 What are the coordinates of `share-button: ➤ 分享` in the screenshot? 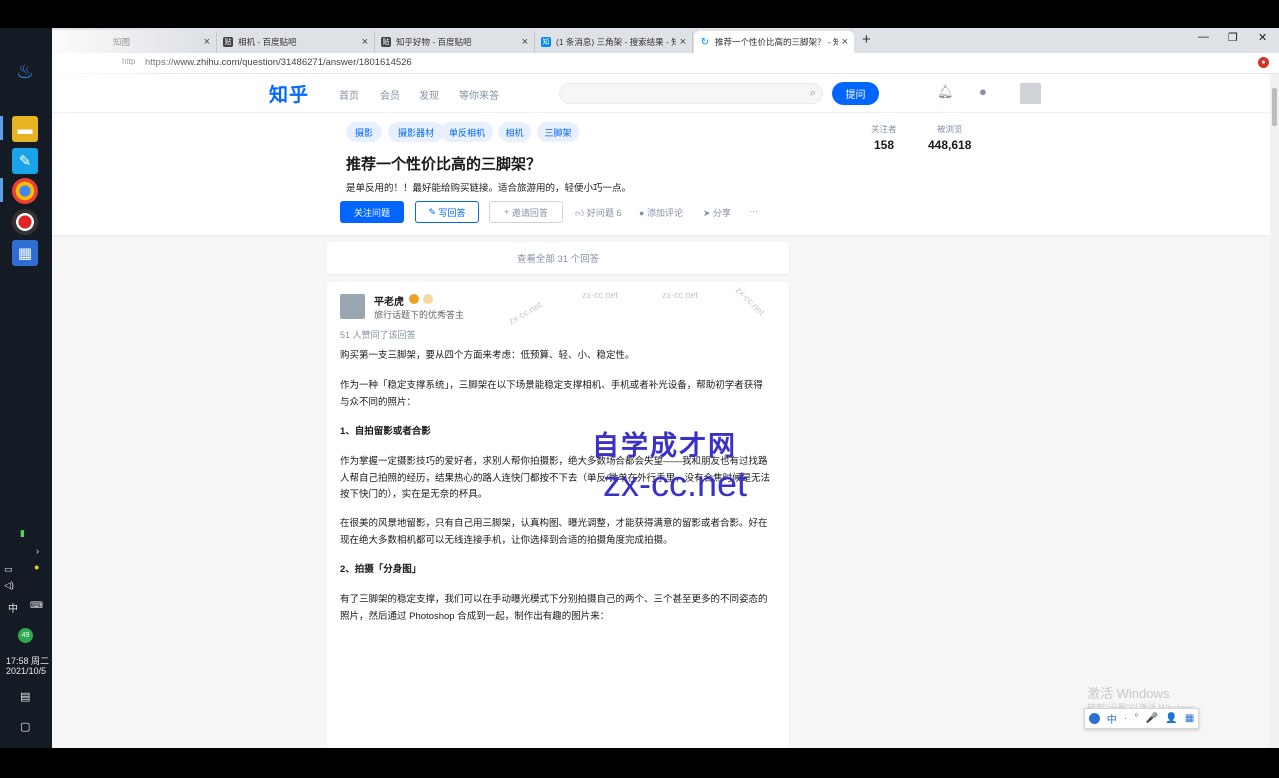 It's located at (717, 212).